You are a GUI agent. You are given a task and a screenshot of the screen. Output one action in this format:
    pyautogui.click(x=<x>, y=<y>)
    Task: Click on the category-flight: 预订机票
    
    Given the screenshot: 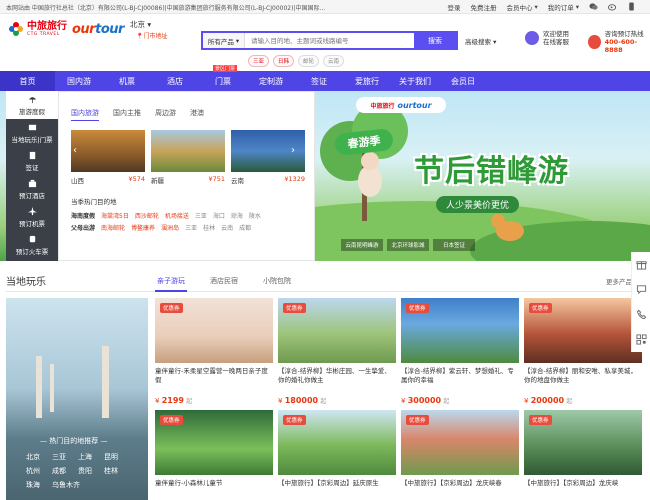 What is the action you would take?
    pyautogui.click(x=32, y=217)
    